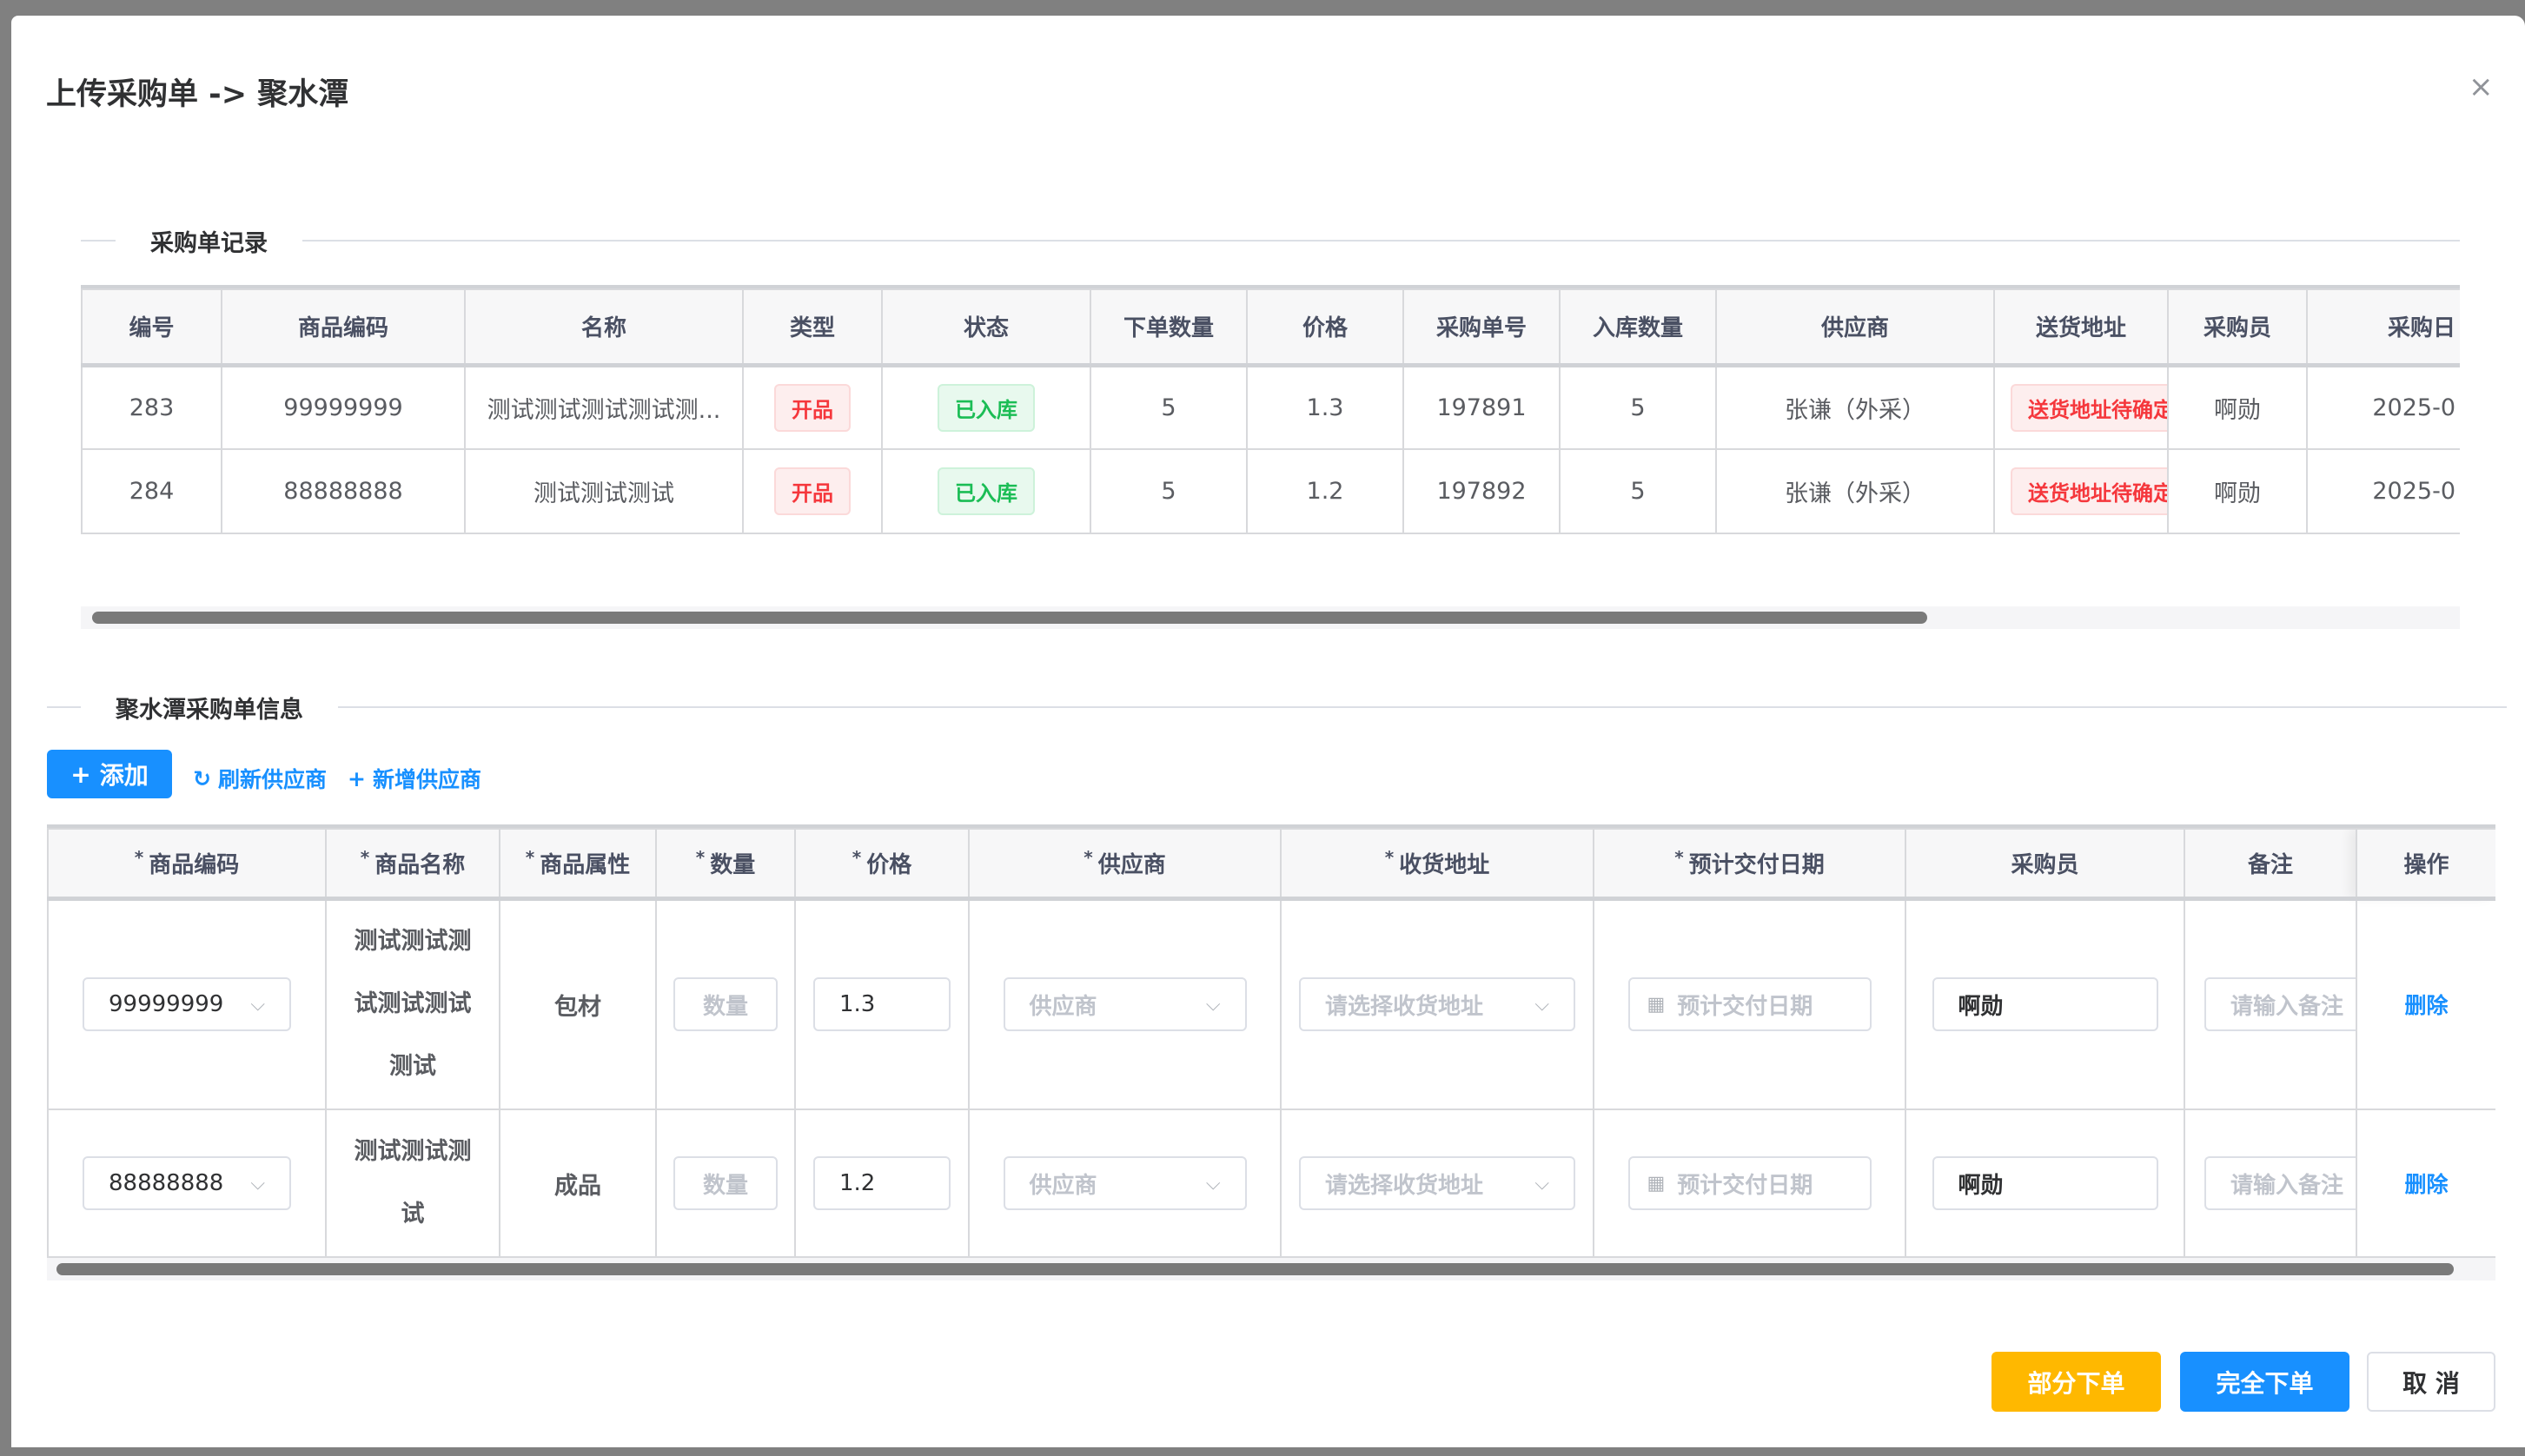 The height and width of the screenshot is (1456, 2525). What do you see at coordinates (1855, 327) in the screenshot?
I see `column-header: 供应商` at bounding box center [1855, 327].